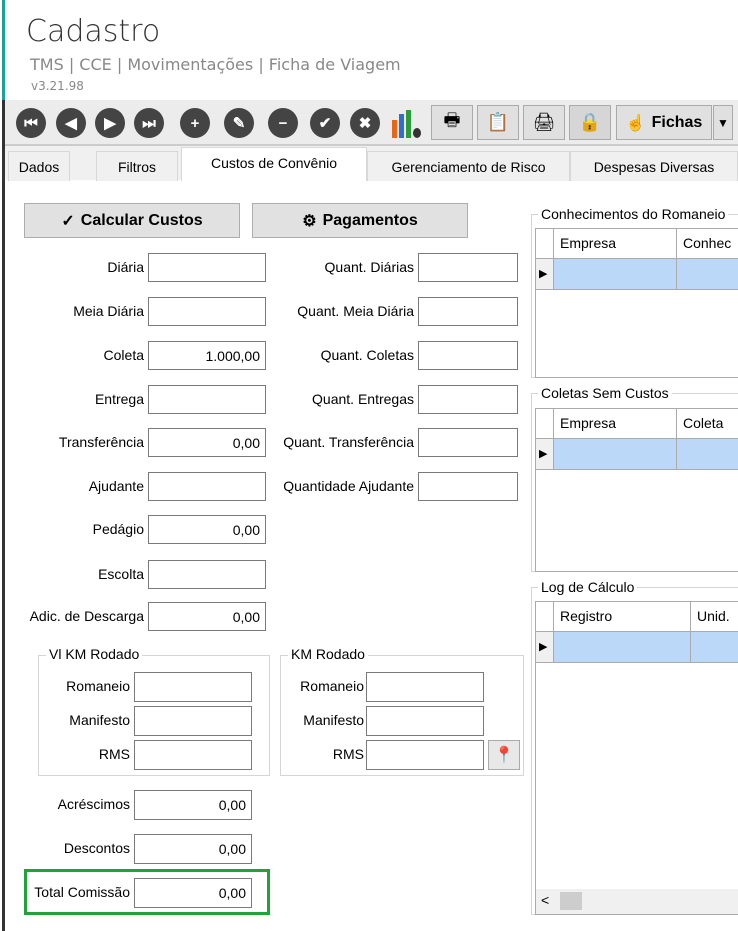 This screenshot has height=931, width=738. What do you see at coordinates (207, 399) in the screenshot?
I see `field-3-input` at bounding box center [207, 399].